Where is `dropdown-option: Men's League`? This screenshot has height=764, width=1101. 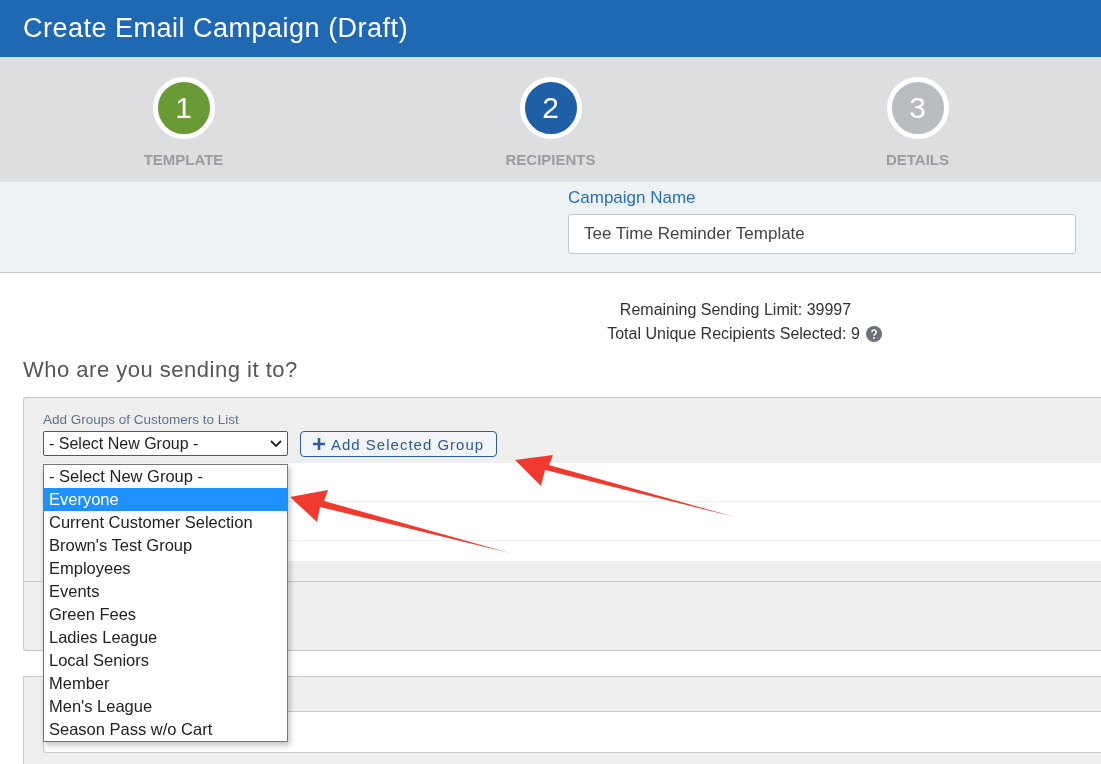 dropdown-option: Men's League is located at coordinates (165, 706).